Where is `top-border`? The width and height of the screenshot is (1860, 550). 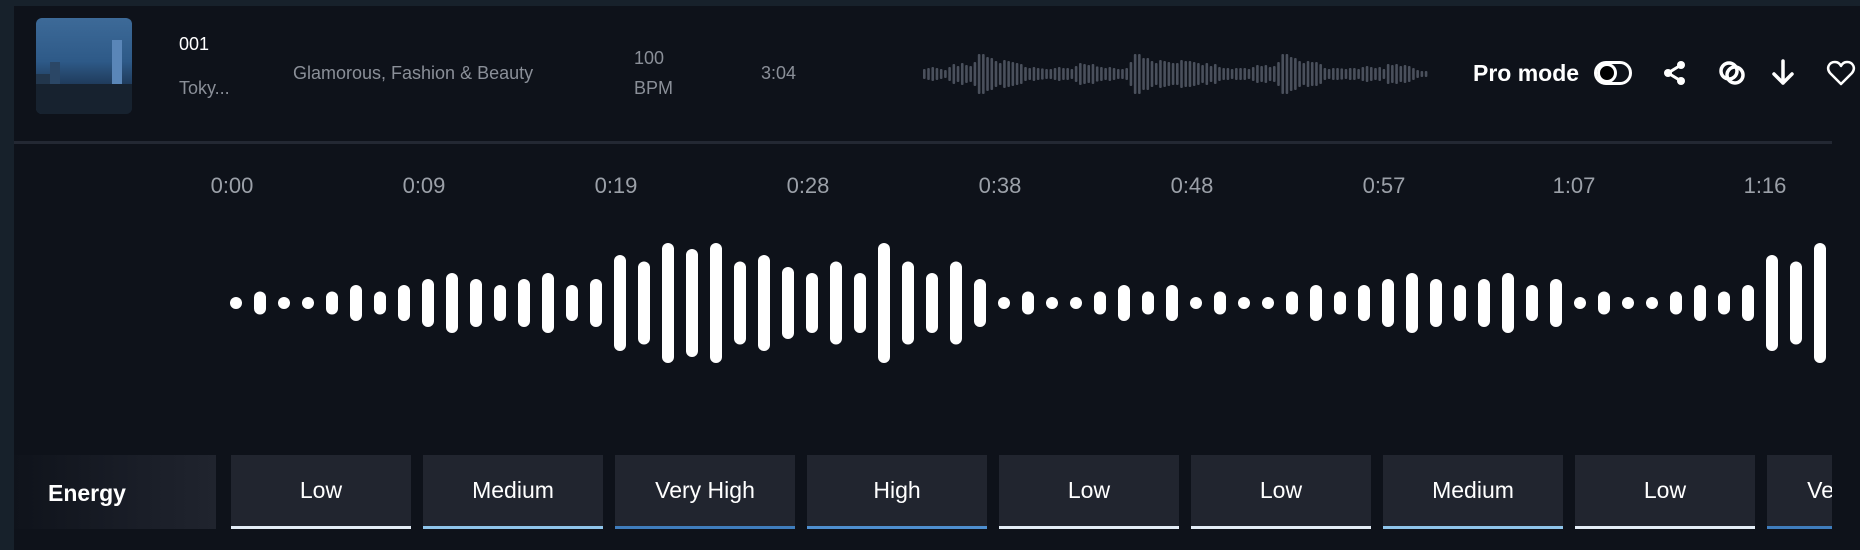 top-border is located at coordinates (930, 3).